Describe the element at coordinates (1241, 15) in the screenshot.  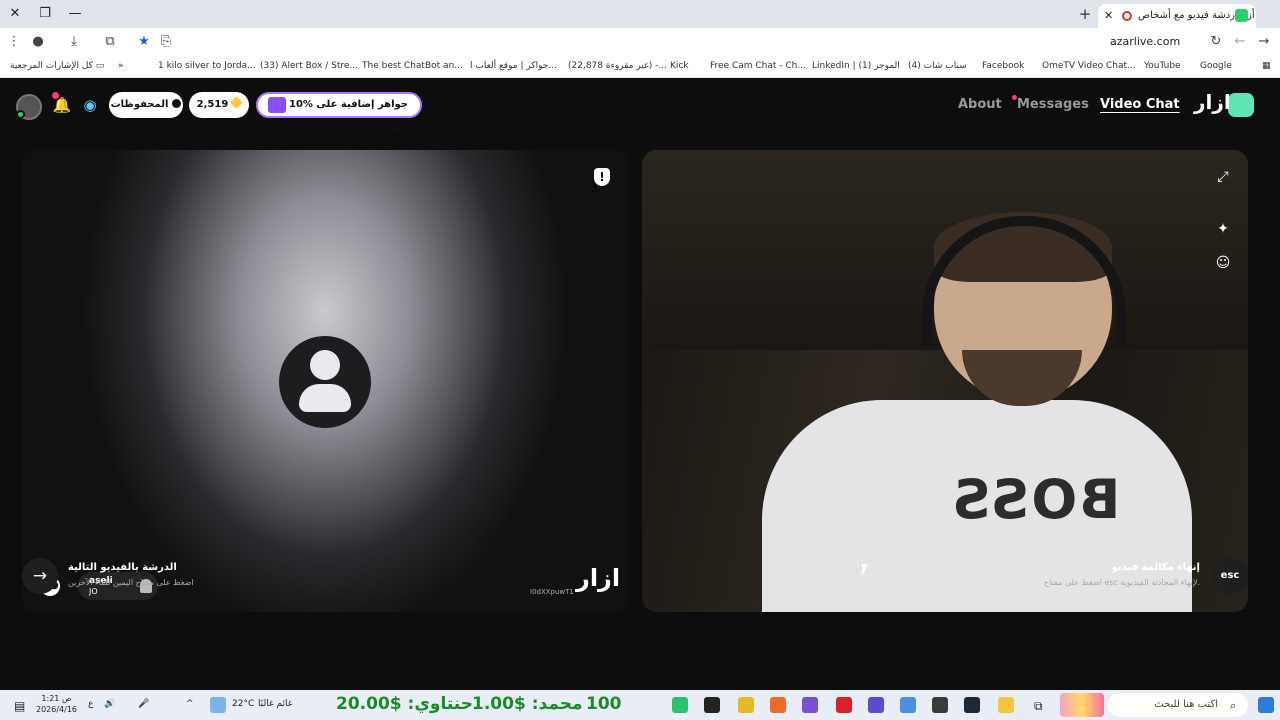
I see `tab-favicon-icon` at that location.